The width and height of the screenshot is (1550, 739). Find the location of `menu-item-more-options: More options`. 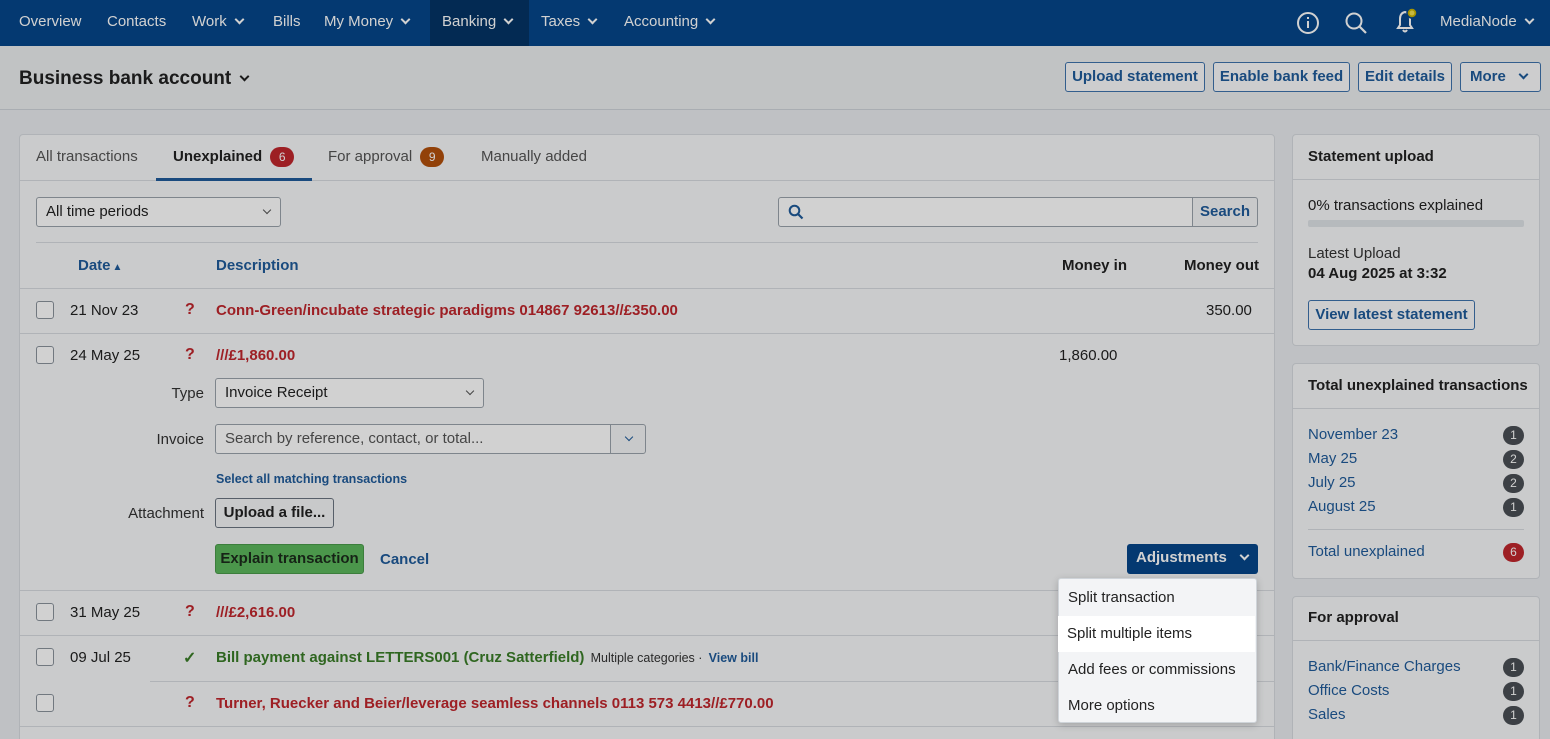

menu-item-more-options: More options is located at coordinates (1157, 706).